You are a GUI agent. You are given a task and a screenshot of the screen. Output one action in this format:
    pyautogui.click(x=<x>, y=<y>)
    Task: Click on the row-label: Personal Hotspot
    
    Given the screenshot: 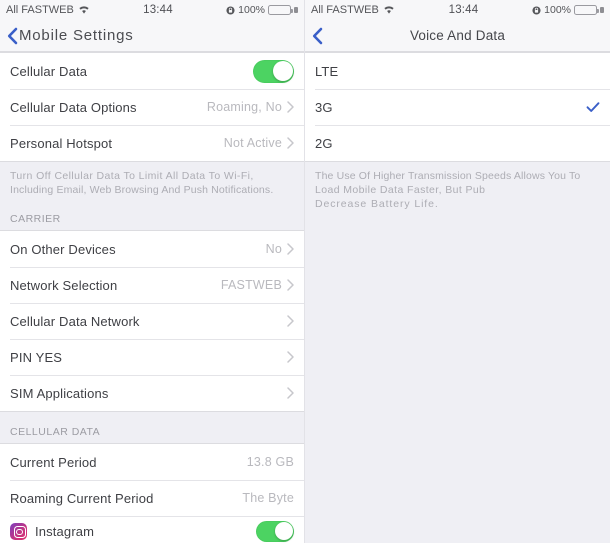 What is the action you would take?
    pyautogui.click(x=61, y=143)
    